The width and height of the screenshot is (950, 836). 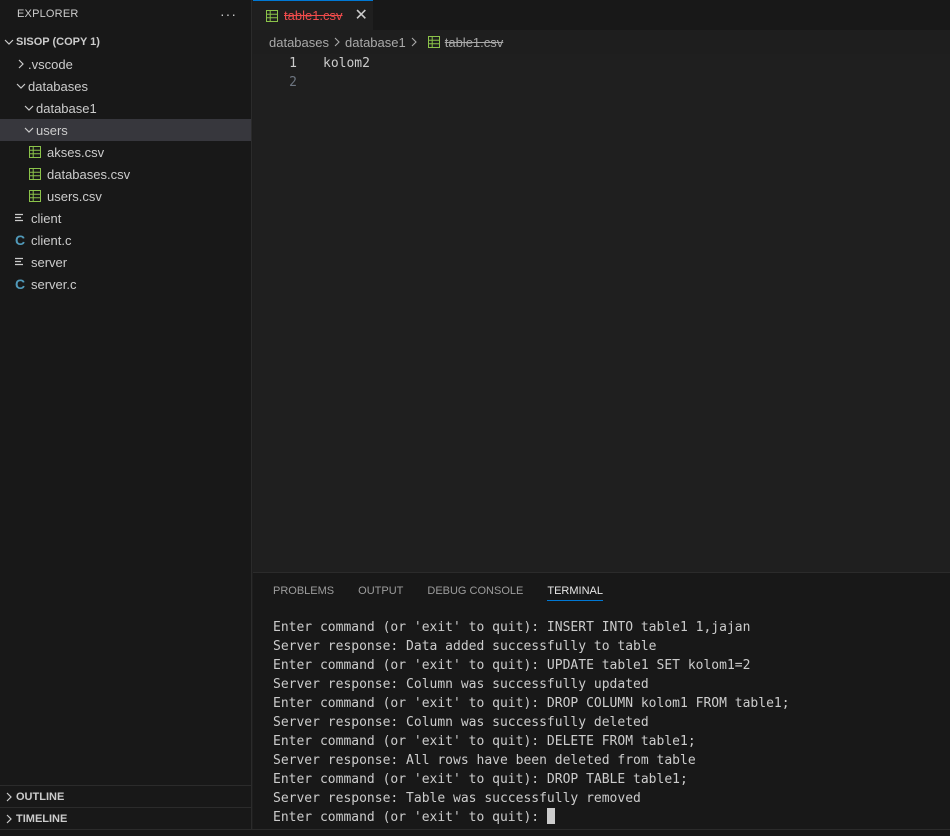 What do you see at coordinates (293, 82) in the screenshot?
I see `line-number: 2` at bounding box center [293, 82].